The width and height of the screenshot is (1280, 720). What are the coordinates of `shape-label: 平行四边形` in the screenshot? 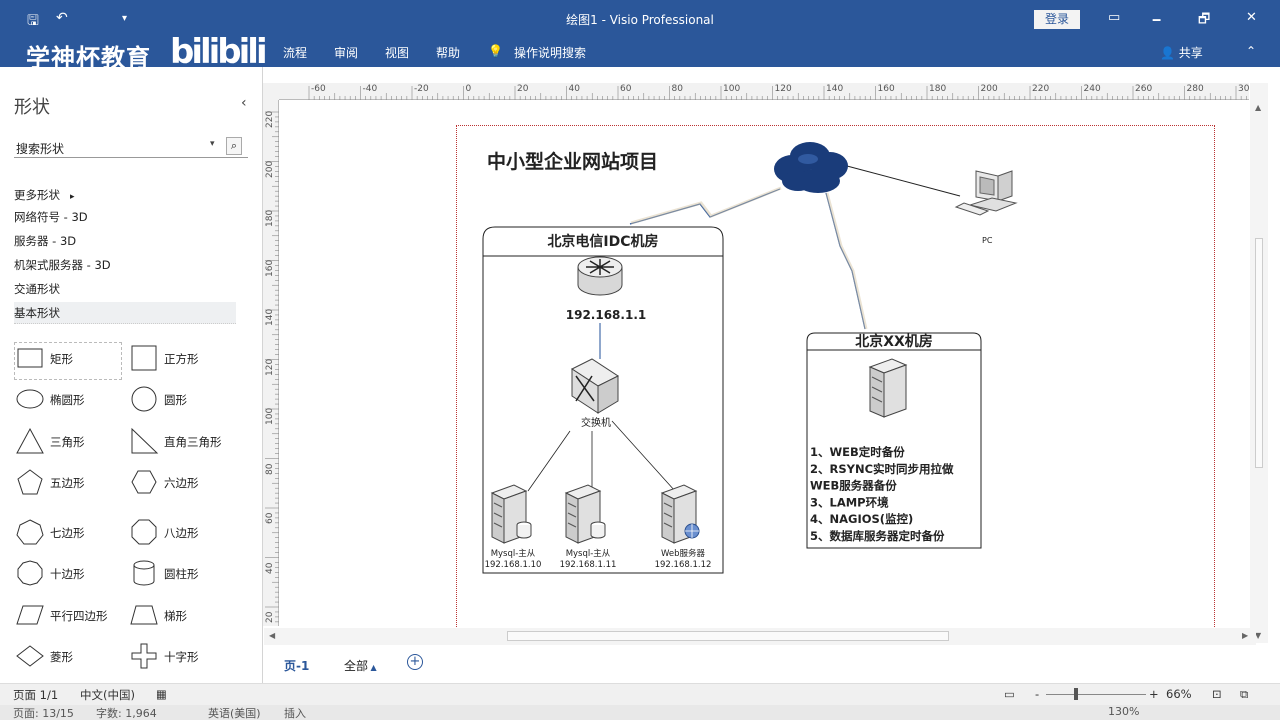 It's located at (79, 616).